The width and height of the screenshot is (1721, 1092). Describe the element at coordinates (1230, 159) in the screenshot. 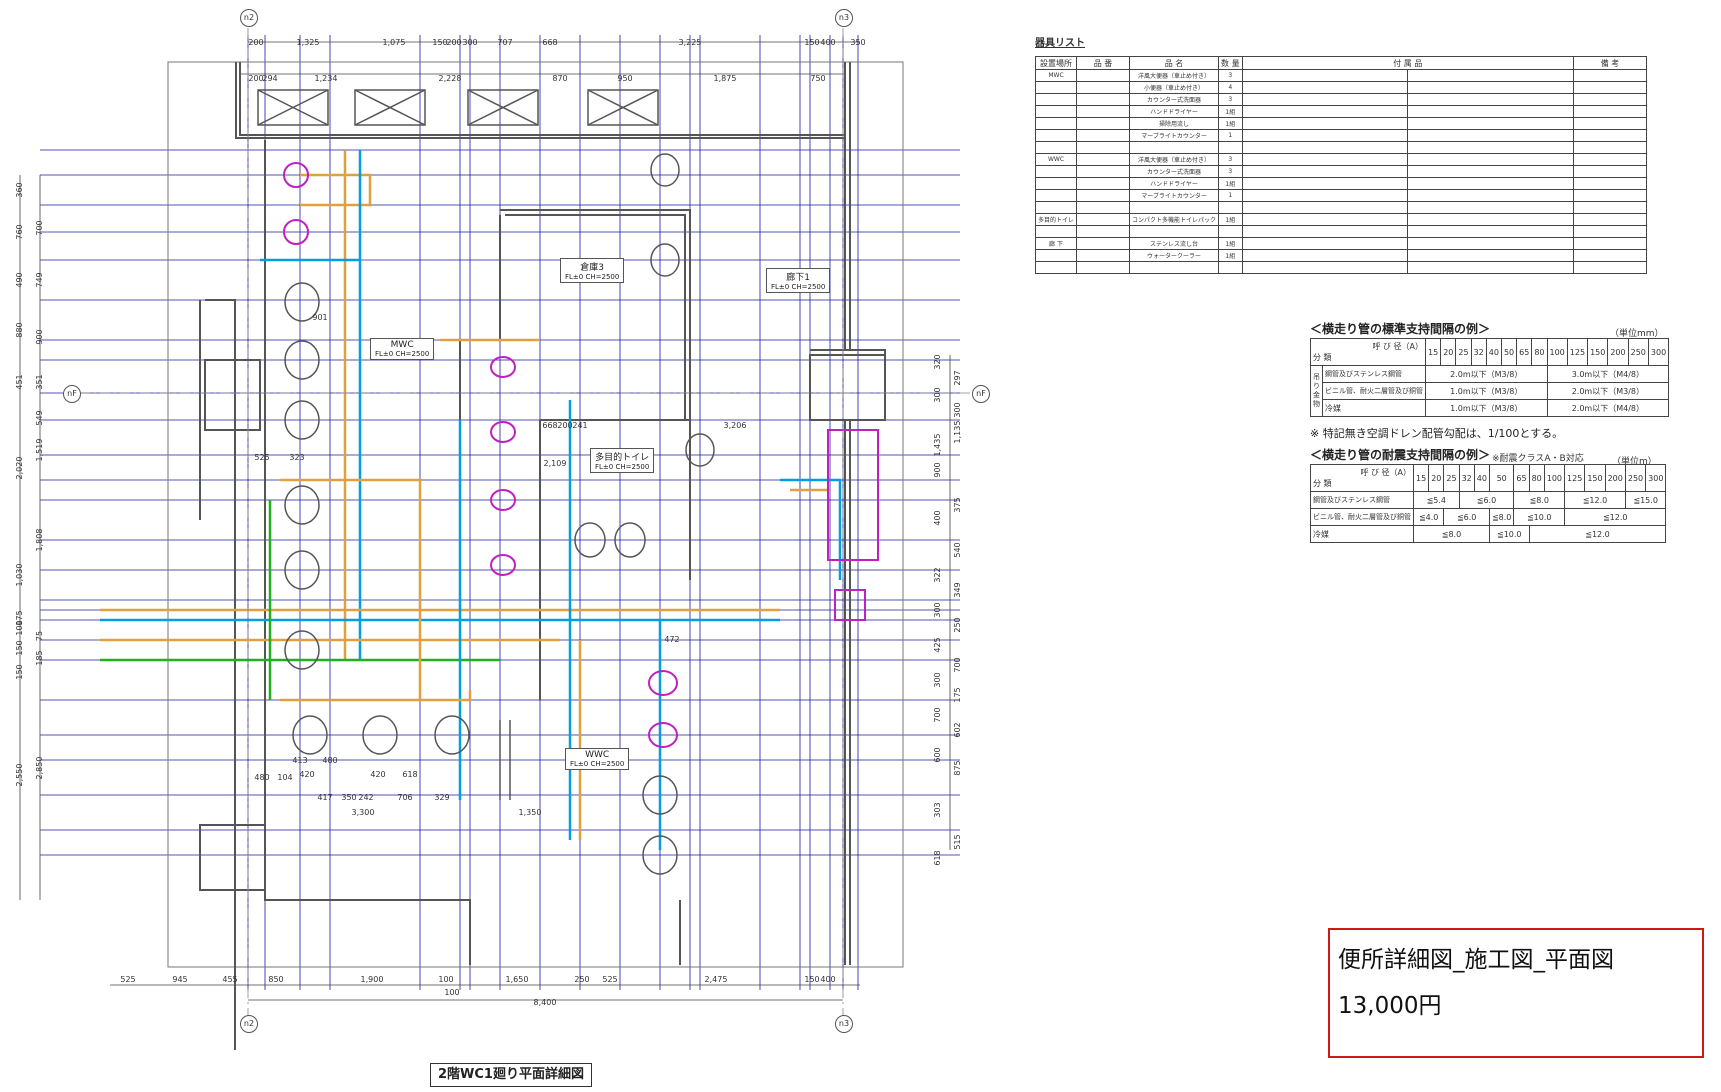

I see `table-cell: 3` at that location.